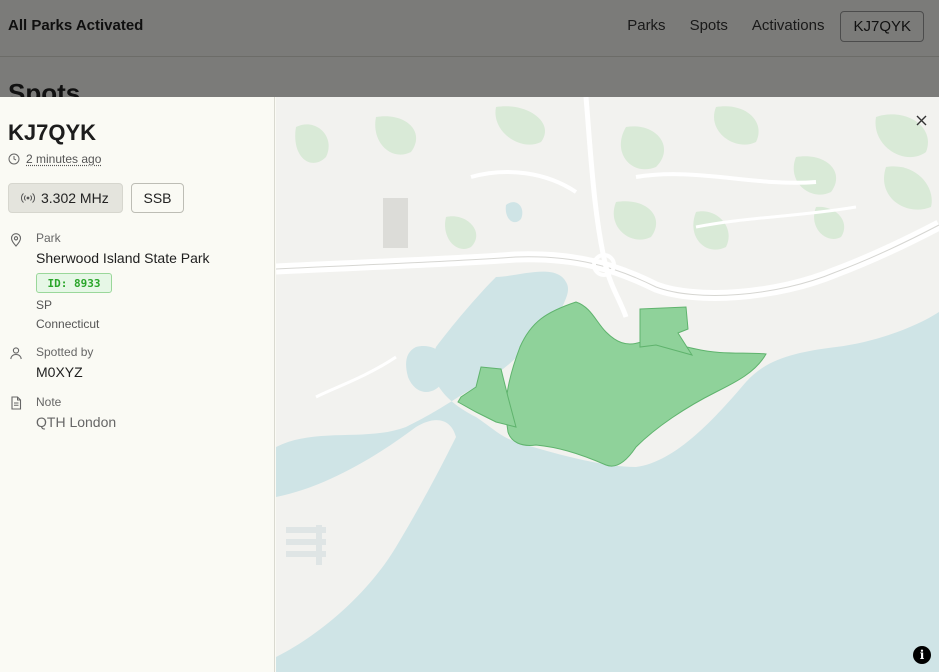 This screenshot has height=672, width=939. Describe the element at coordinates (75, 198) in the screenshot. I see `frequency-value: 3.302 MHz` at that location.